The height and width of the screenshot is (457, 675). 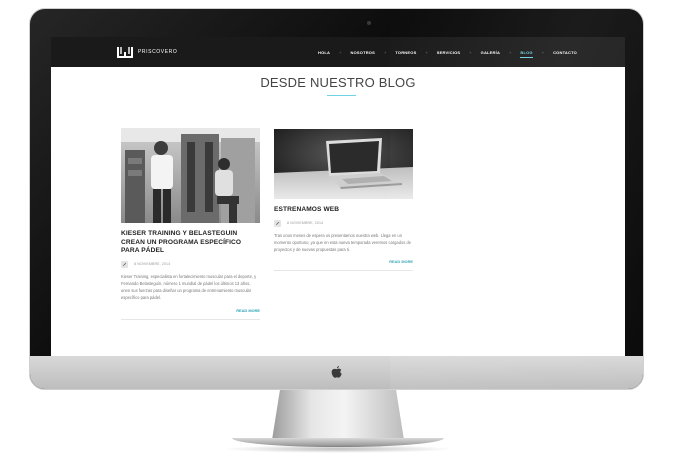 I want to click on page-title: DESDE NUESTRO BLOG, so click(x=338, y=82).